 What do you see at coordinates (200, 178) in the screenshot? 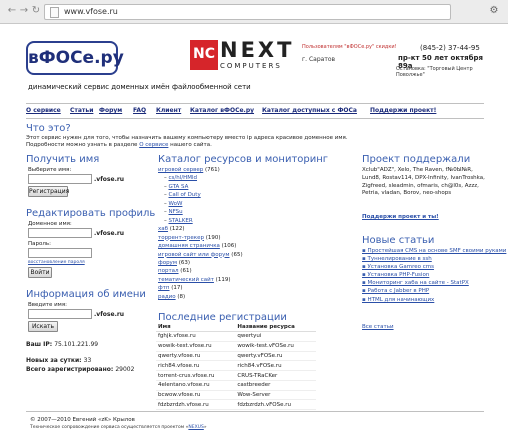
I see `catalog-item: – cs/hl/HMld` at bounding box center [200, 178].